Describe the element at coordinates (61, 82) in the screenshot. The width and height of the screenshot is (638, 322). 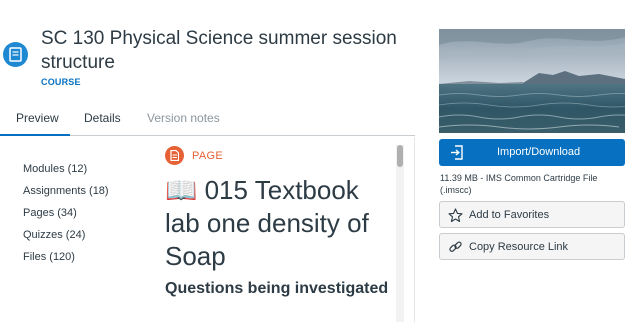
I see `resource-type-label: COURSE` at that location.